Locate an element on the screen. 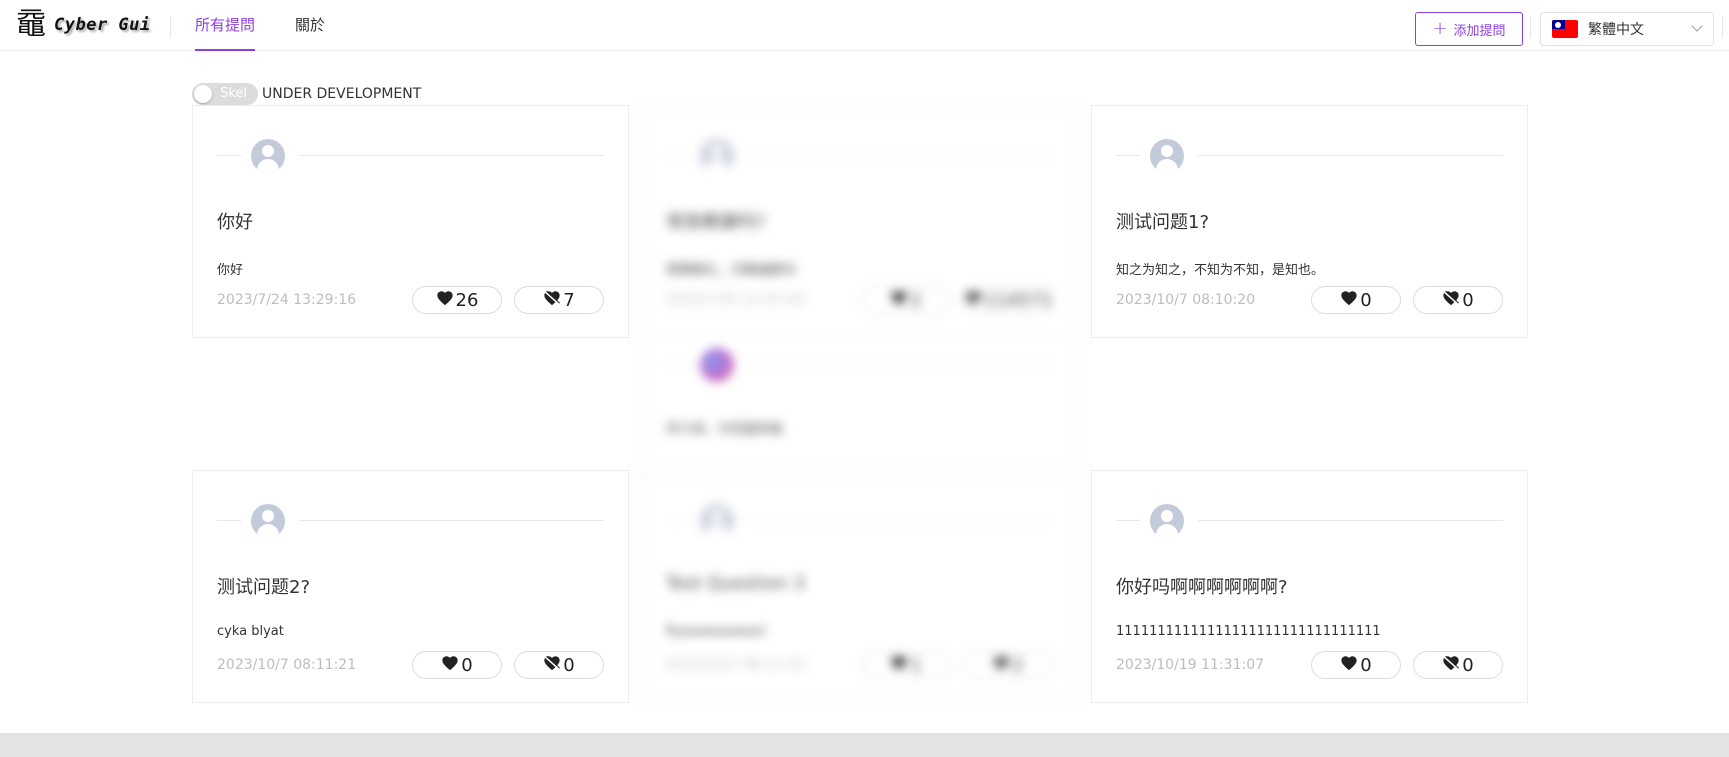  like-button: 1 is located at coordinates (906, 665).